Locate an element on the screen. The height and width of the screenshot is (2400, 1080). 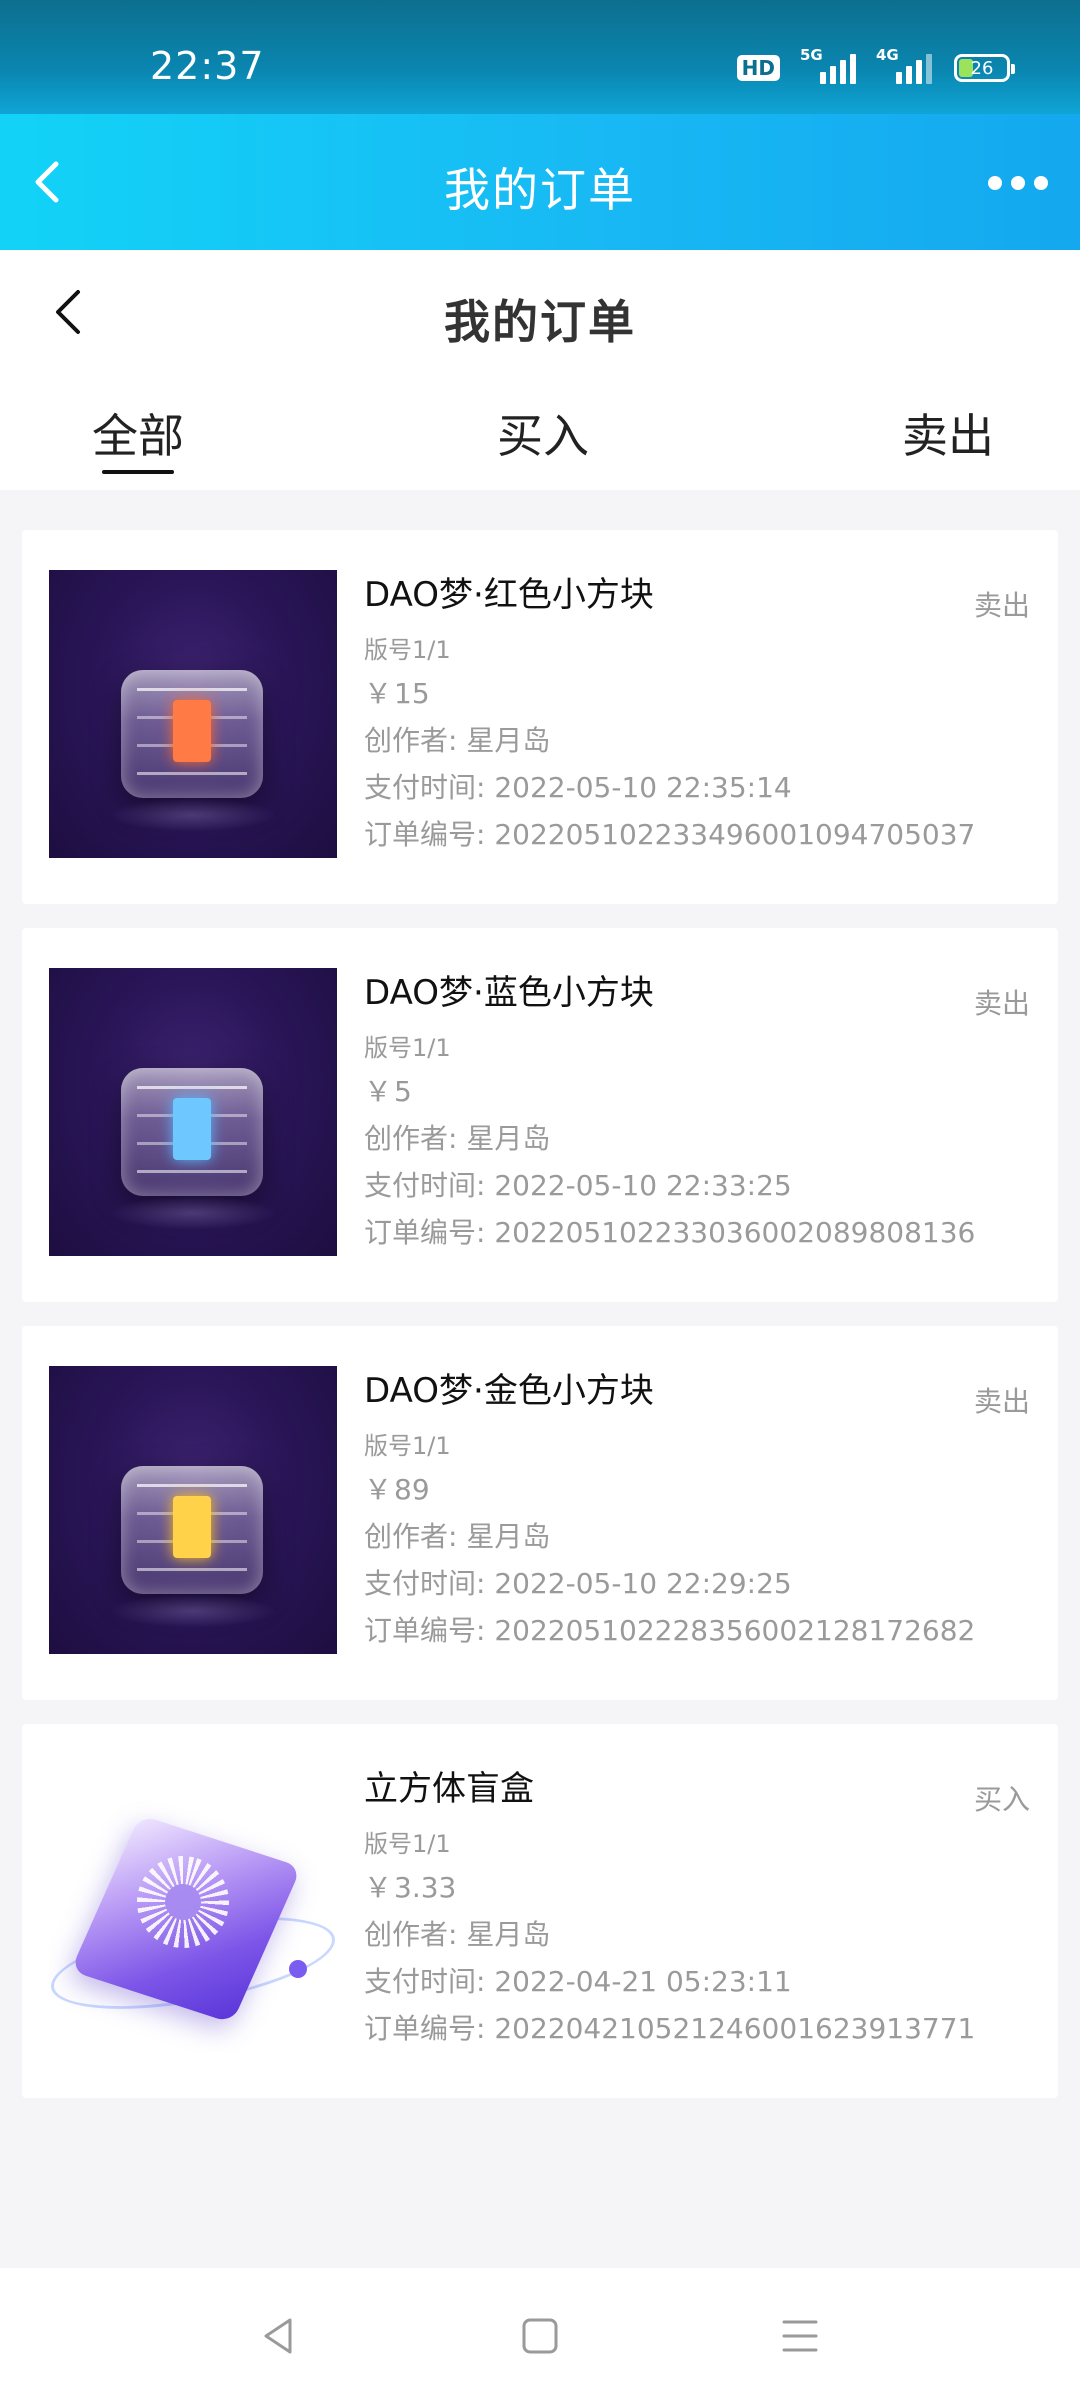
pay-time: 支付时间: 2022-05-10 22:35:14 is located at coordinates (578, 787).